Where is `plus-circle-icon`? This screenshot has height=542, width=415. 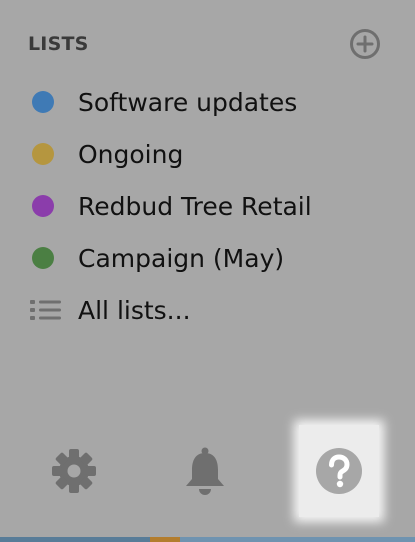
plus-circle-icon is located at coordinates (365, 44).